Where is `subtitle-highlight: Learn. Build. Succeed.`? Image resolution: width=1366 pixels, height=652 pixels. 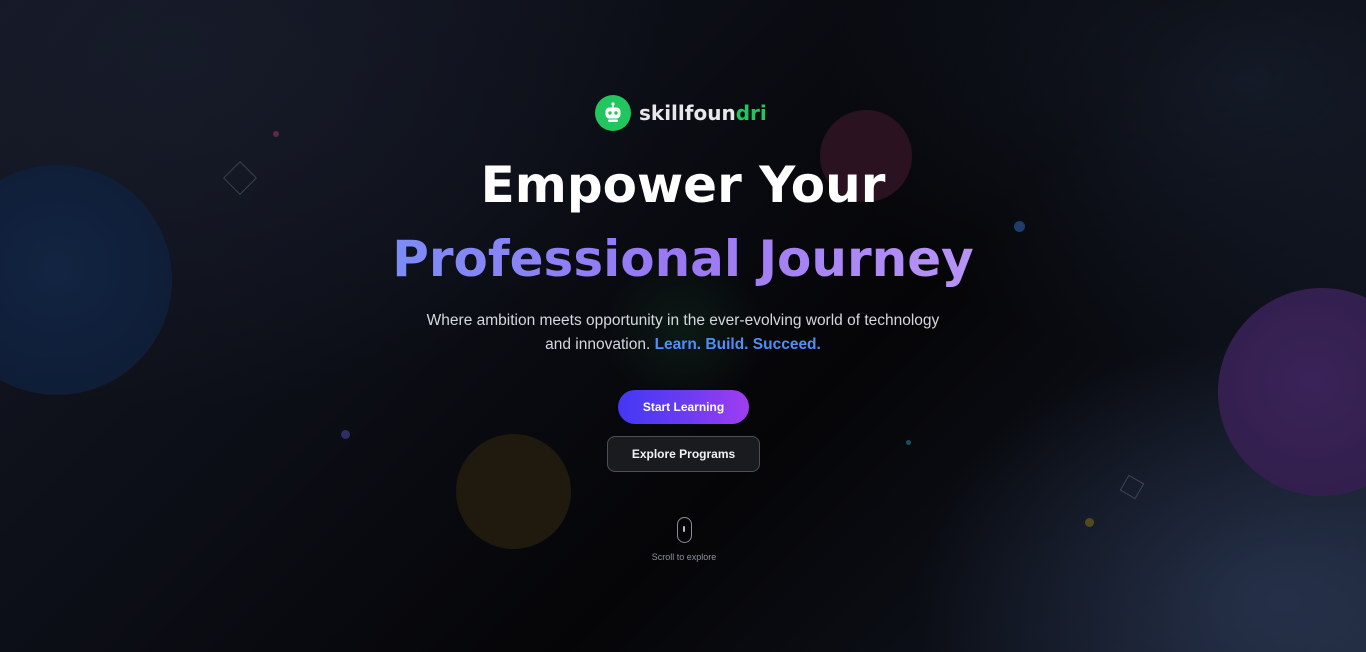
subtitle-highlight: Learn. Build. Succeed. is located at coordinates (737, 344).